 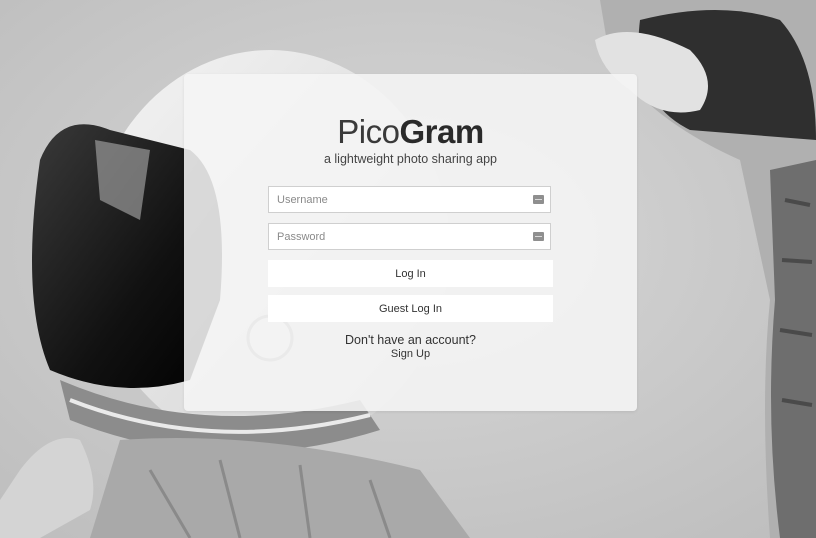 I want to click on login-button: Log In, so click(x=410, y=273).